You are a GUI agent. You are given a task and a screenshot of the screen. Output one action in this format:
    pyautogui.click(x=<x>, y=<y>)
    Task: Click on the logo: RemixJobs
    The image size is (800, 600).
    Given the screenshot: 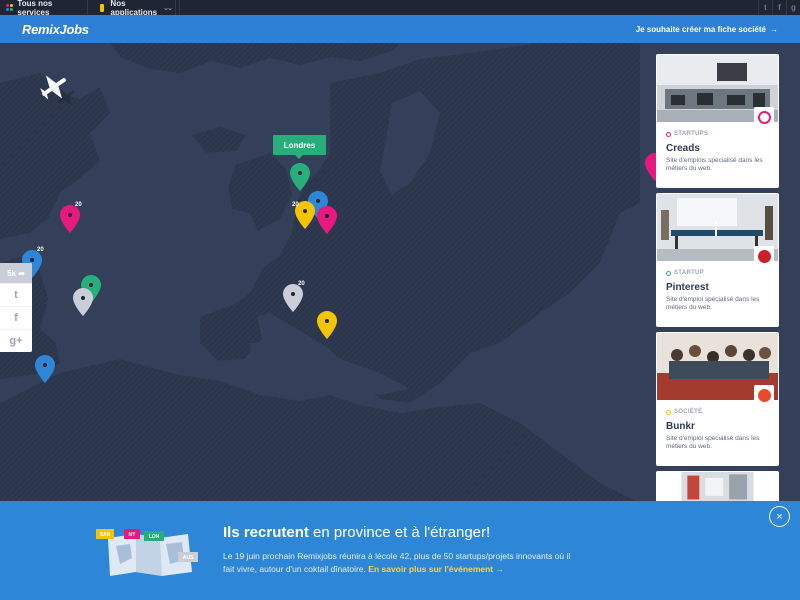 What is the action you would take?
    pyautogui.click(x=55, y=29)
    